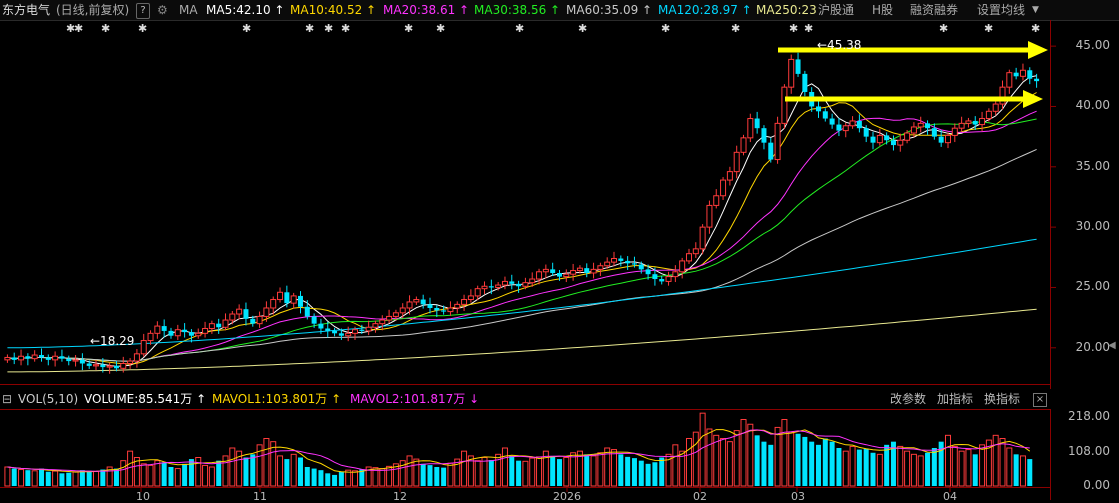  What do you see at coordinates (112, 341) in the screenshot?
I see `low-price-label: ←18.29` at bounding box center [112, 341].